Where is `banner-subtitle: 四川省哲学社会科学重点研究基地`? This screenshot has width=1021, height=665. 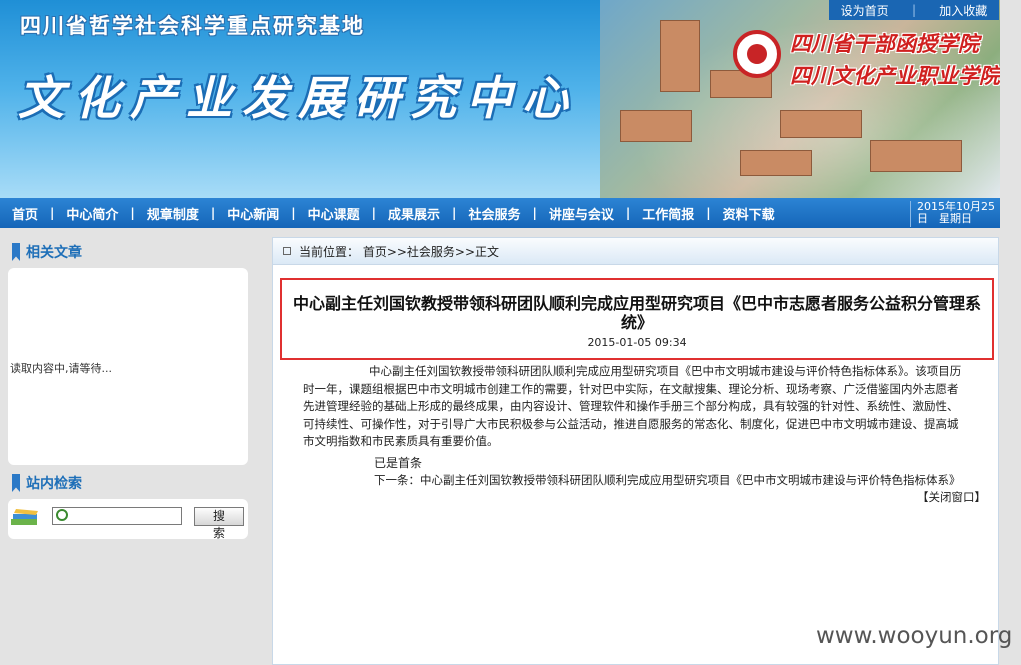
banner-subtitle: 四川省哲学社会科学重点研究基地 is located at coordinates (192, 25).